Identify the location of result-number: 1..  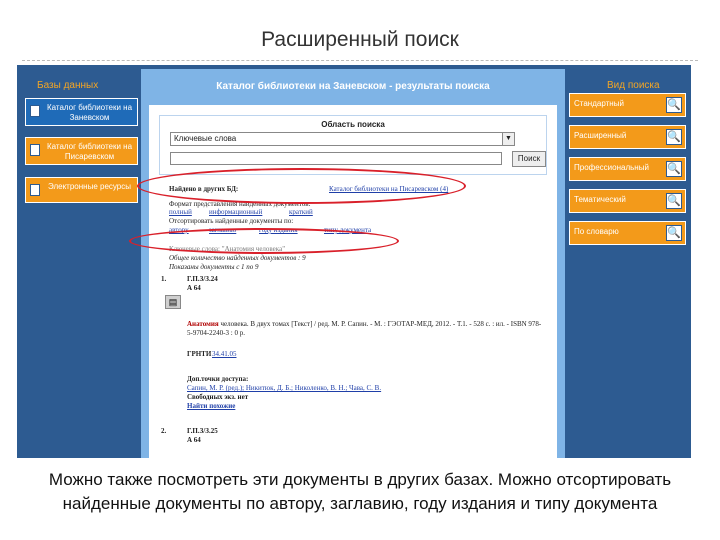
(164, 279).